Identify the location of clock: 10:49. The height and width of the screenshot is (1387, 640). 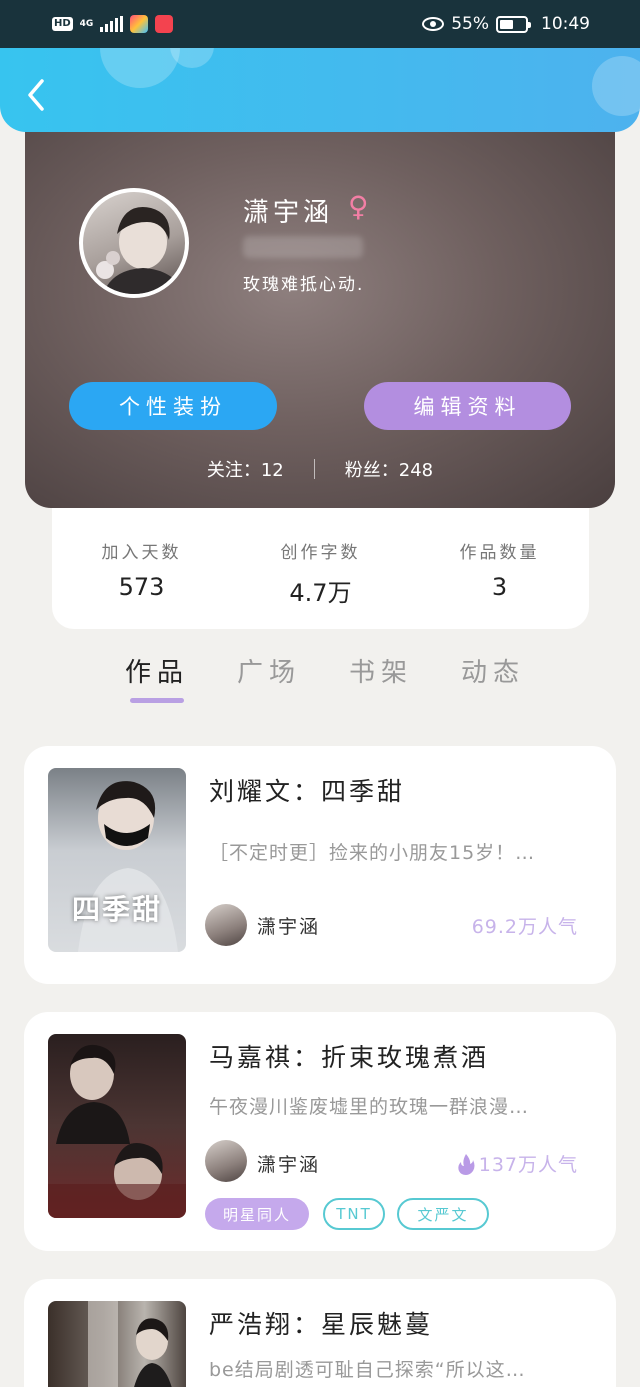
(565, 24).